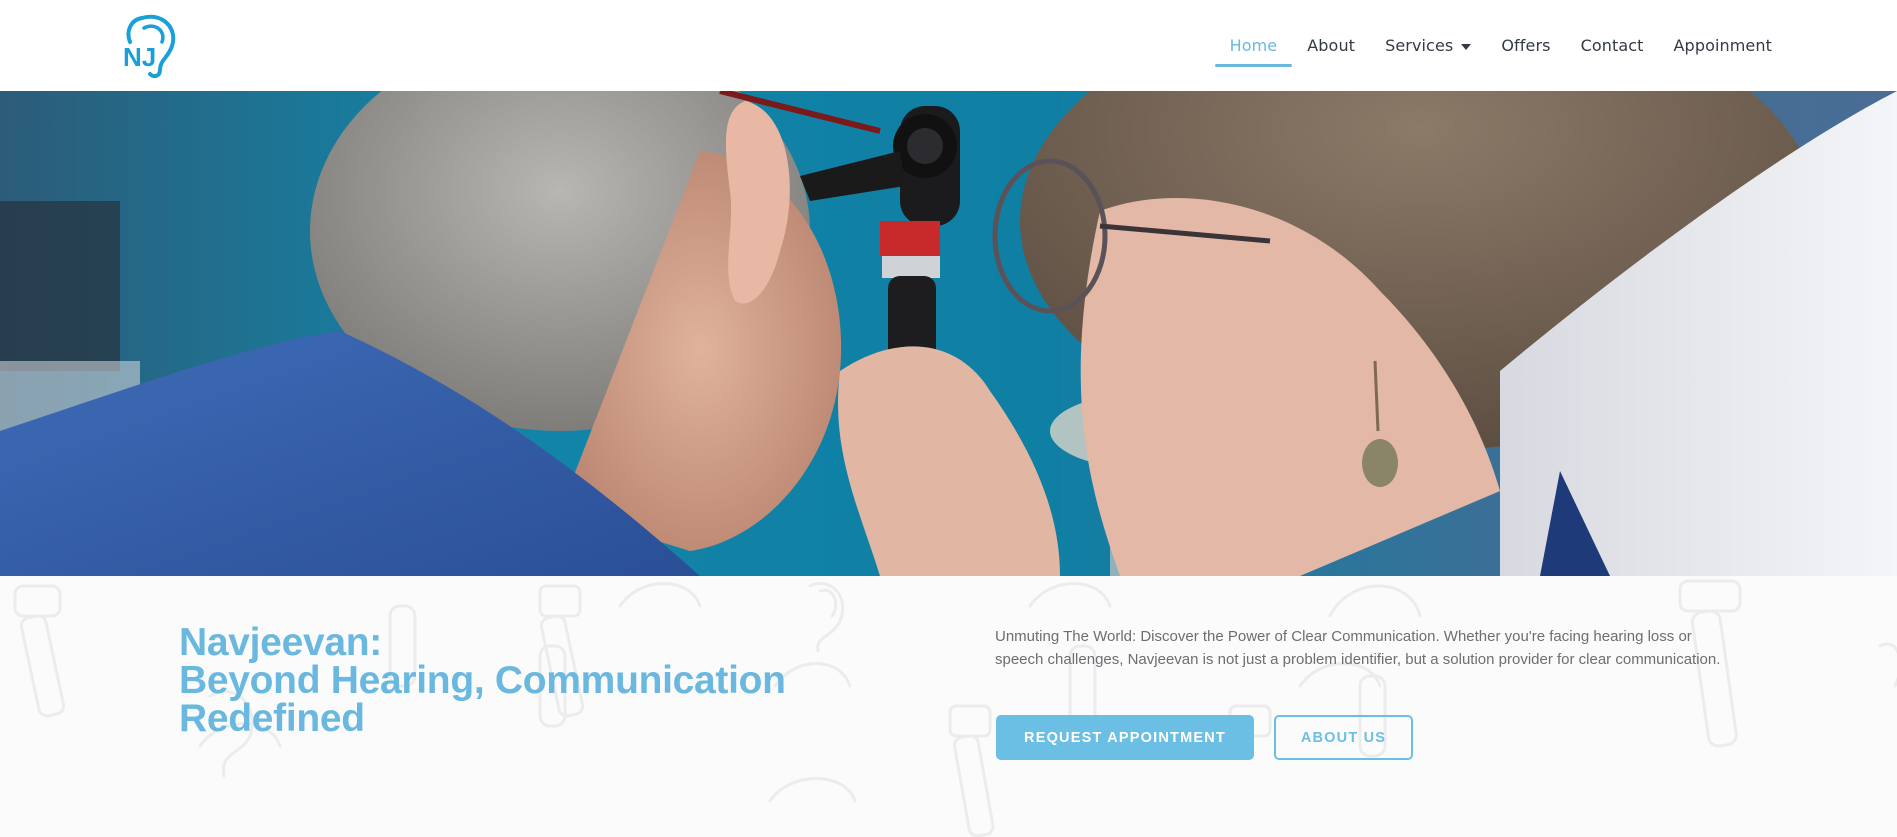 The width and height of the screenshot is (1897, 837). I want to click on nav-contact-label: Contact, so click(1612, 45).